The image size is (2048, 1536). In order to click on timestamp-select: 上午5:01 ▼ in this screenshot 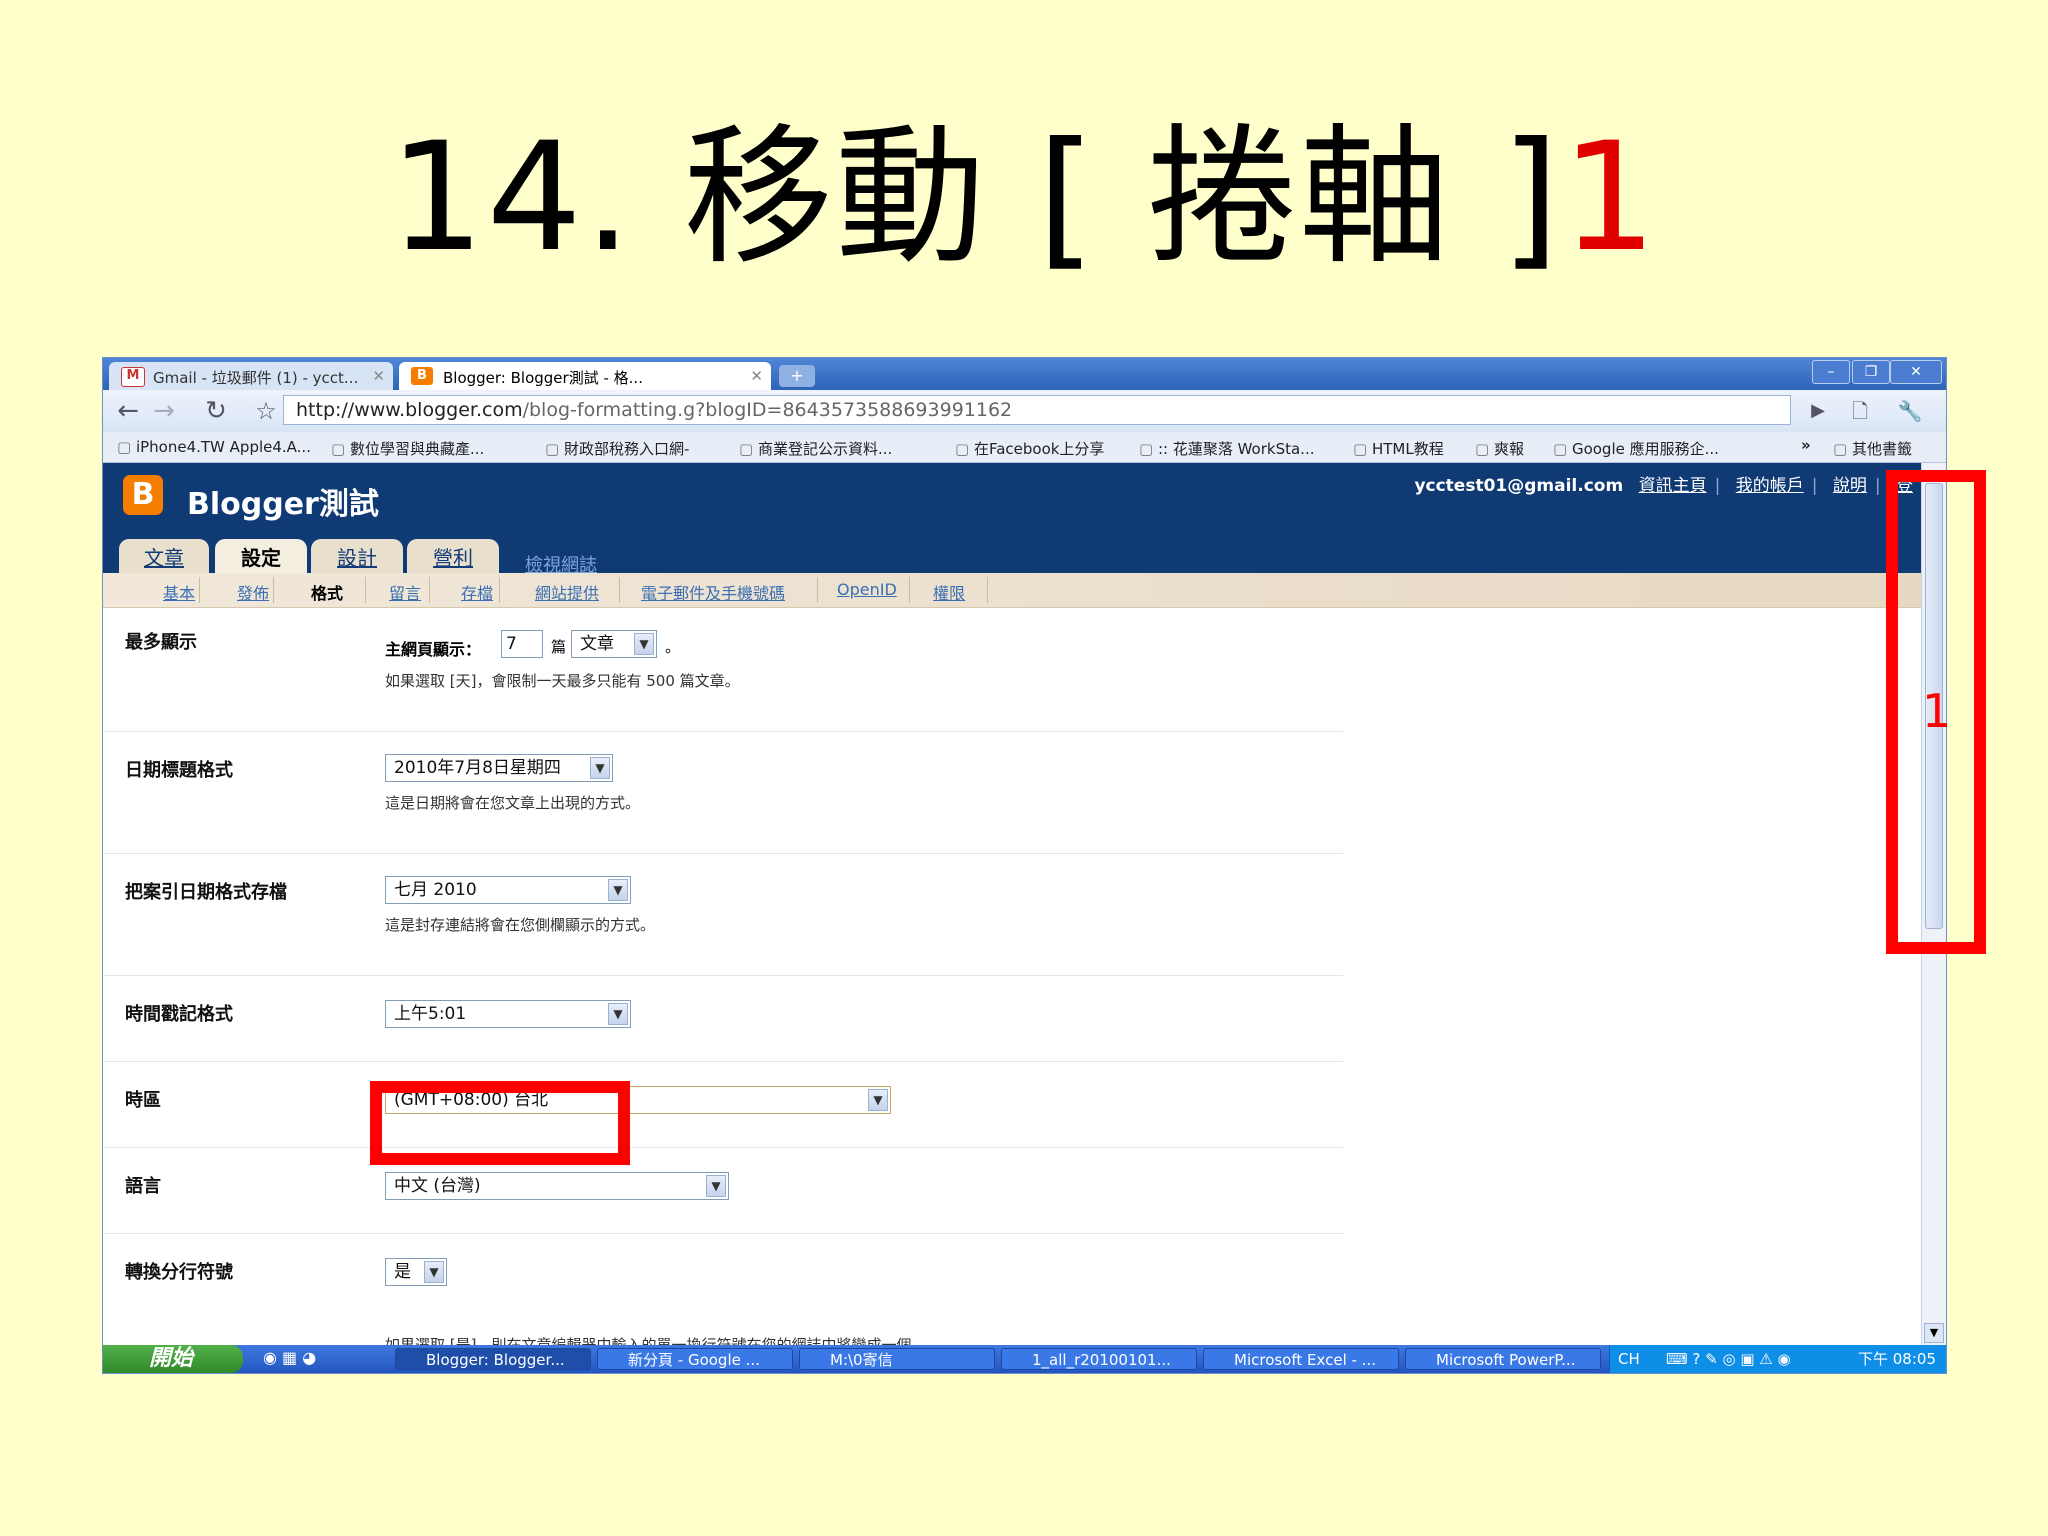, I will do `click(508, 1014)`.